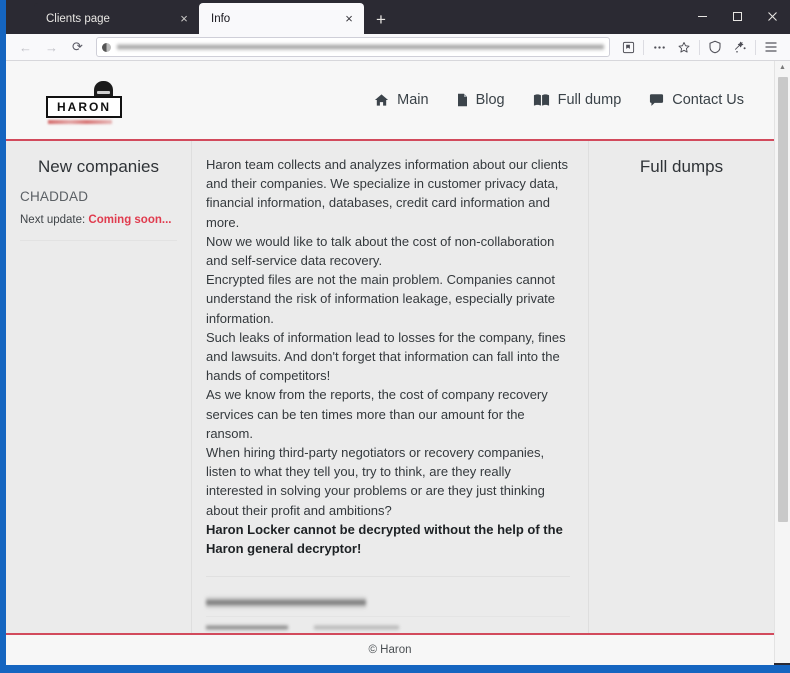  Describe the element at coordinates (51, 47) in the screenshot. I see `forward-icon: →` at that location.